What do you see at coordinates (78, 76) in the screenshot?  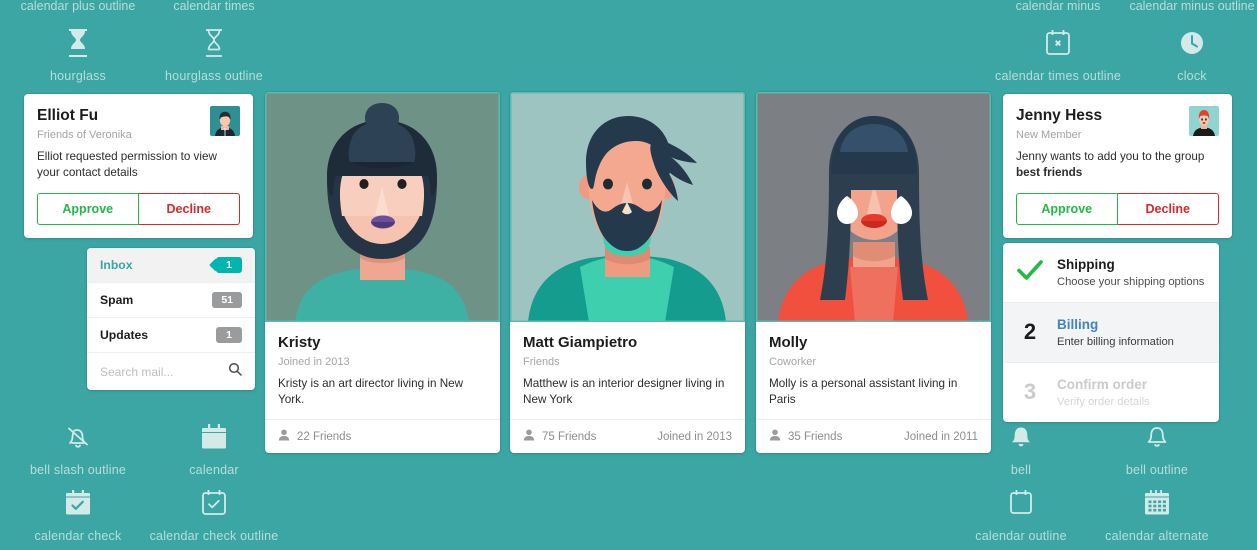 I see `icon-label: hourglass` at bounding box center [78, 76].